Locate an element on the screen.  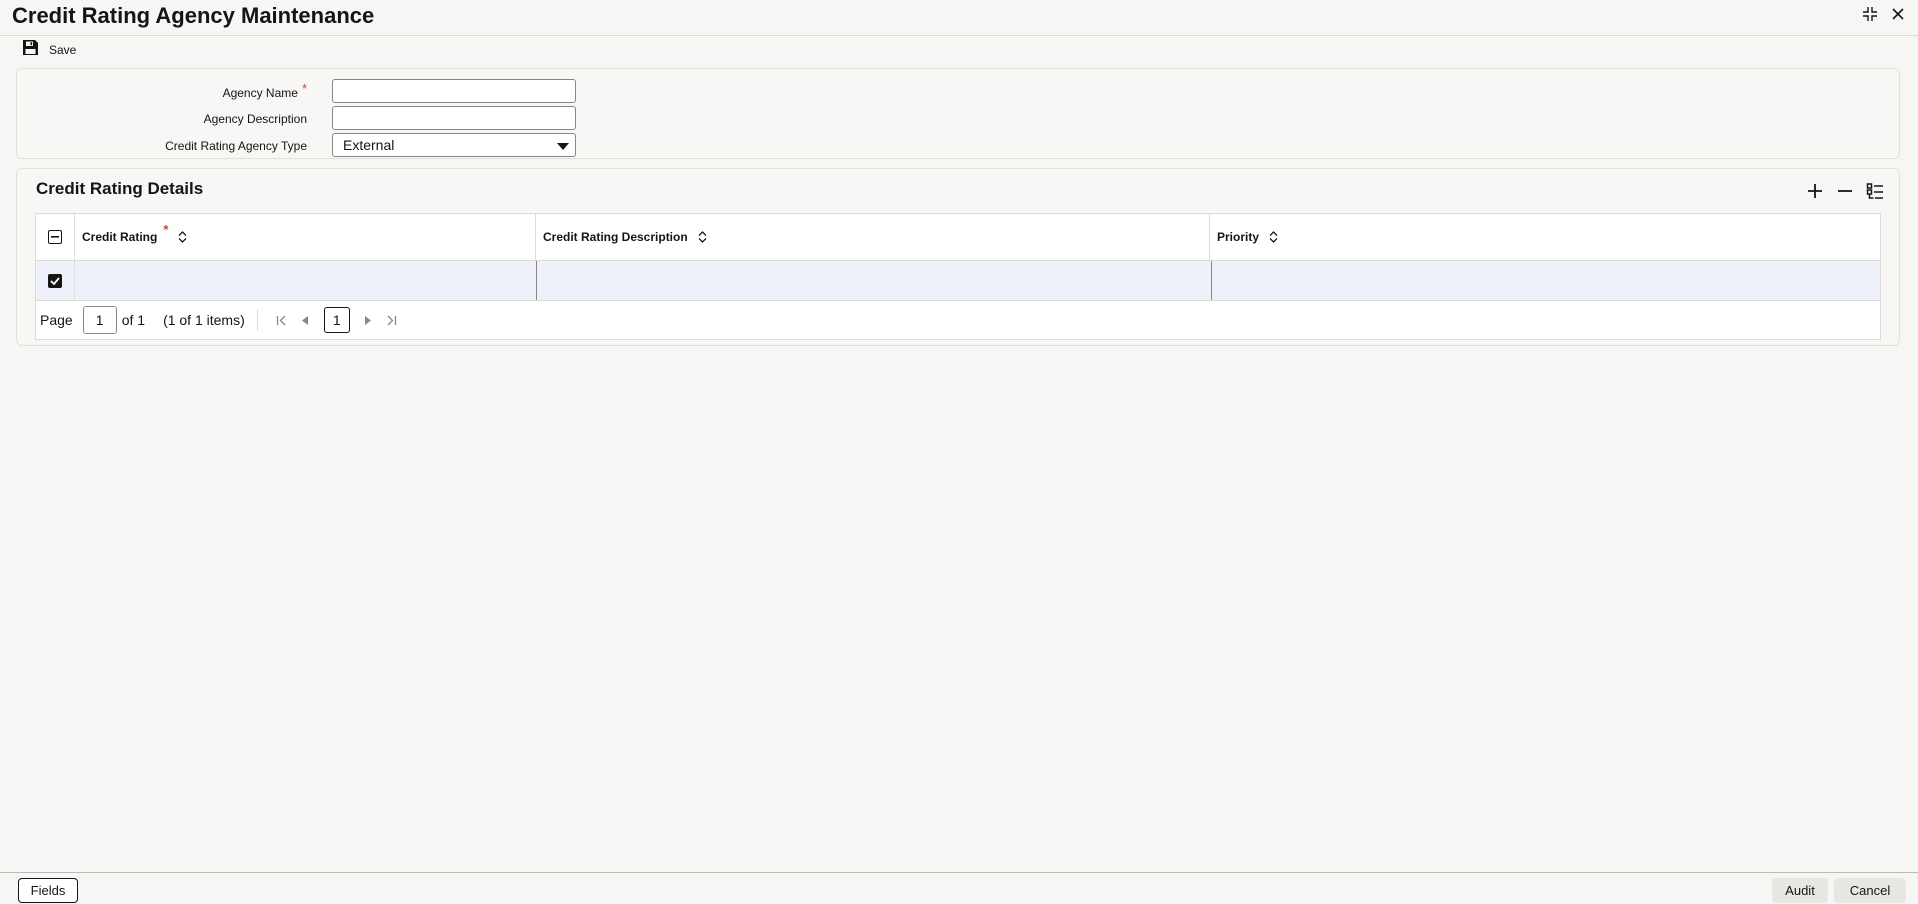
column-header-credit-rating: Credit Rating * is located at coordinates (305, 237).